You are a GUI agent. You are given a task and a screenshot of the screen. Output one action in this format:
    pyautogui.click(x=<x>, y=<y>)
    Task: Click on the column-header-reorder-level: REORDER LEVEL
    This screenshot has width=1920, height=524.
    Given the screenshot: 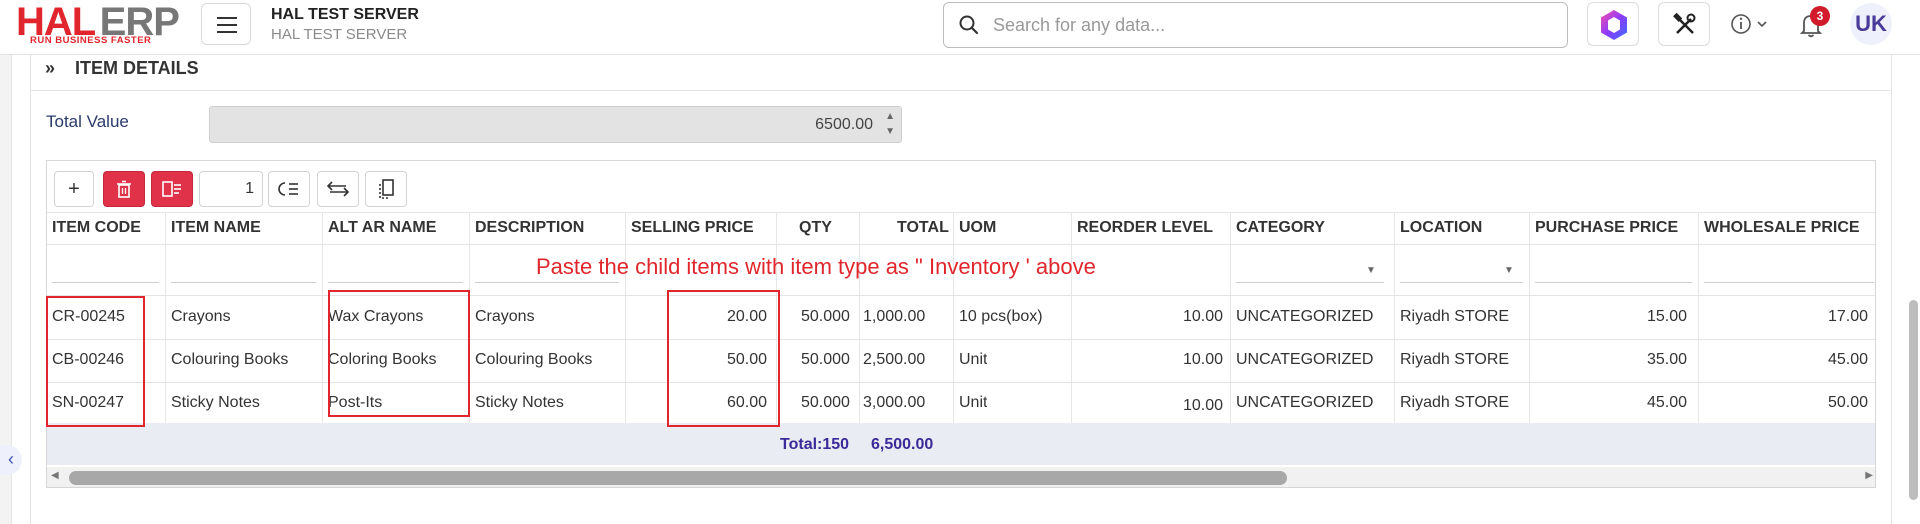 What is the action you would take?
    pyautogui.click(x=1145, y=228)
    